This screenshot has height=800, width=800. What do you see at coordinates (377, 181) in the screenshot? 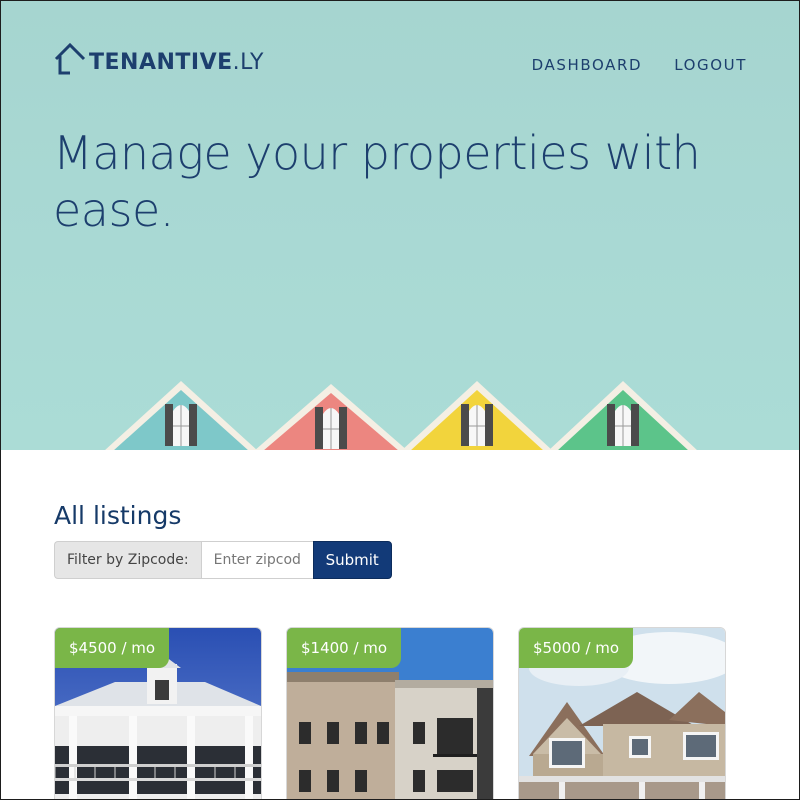
I see `hero-headline: Manage your properties with ease.` at bounding box center [377, 181].